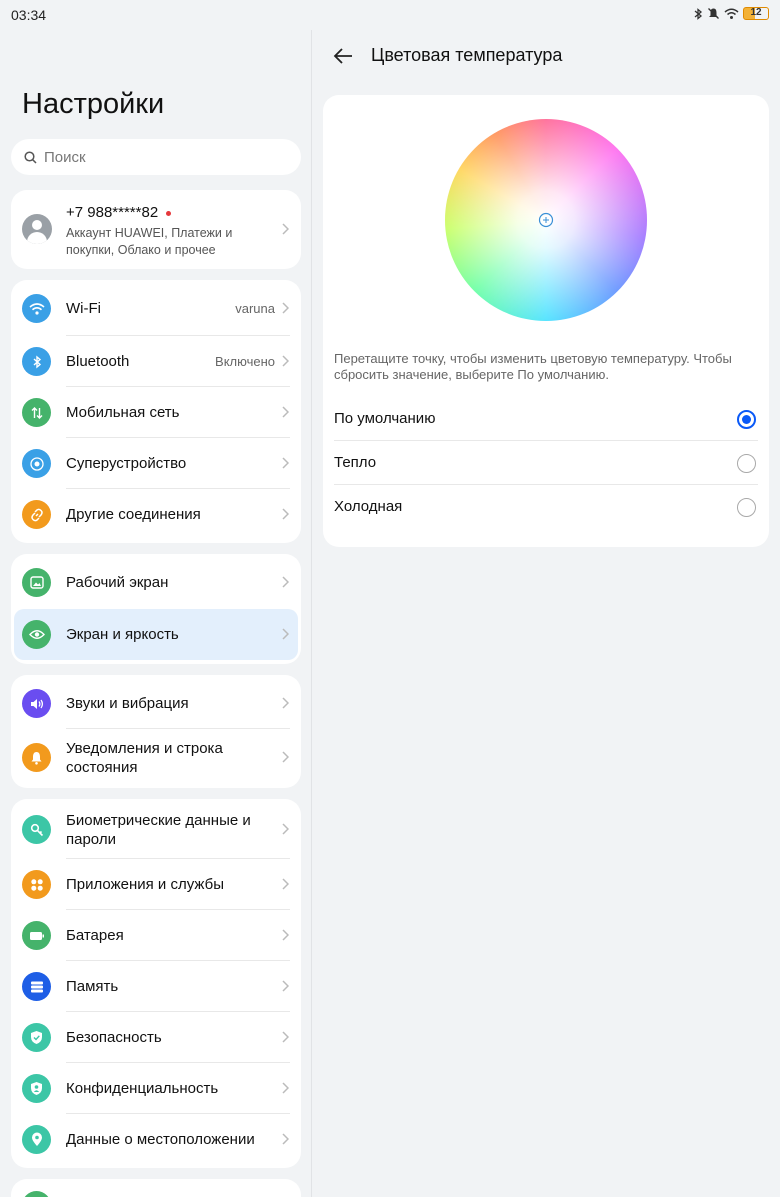 This screenshot has height=1197, width=780. Describe the element at coordinates (36, 884) in the screenshot. I see `apps-icon` at that location.